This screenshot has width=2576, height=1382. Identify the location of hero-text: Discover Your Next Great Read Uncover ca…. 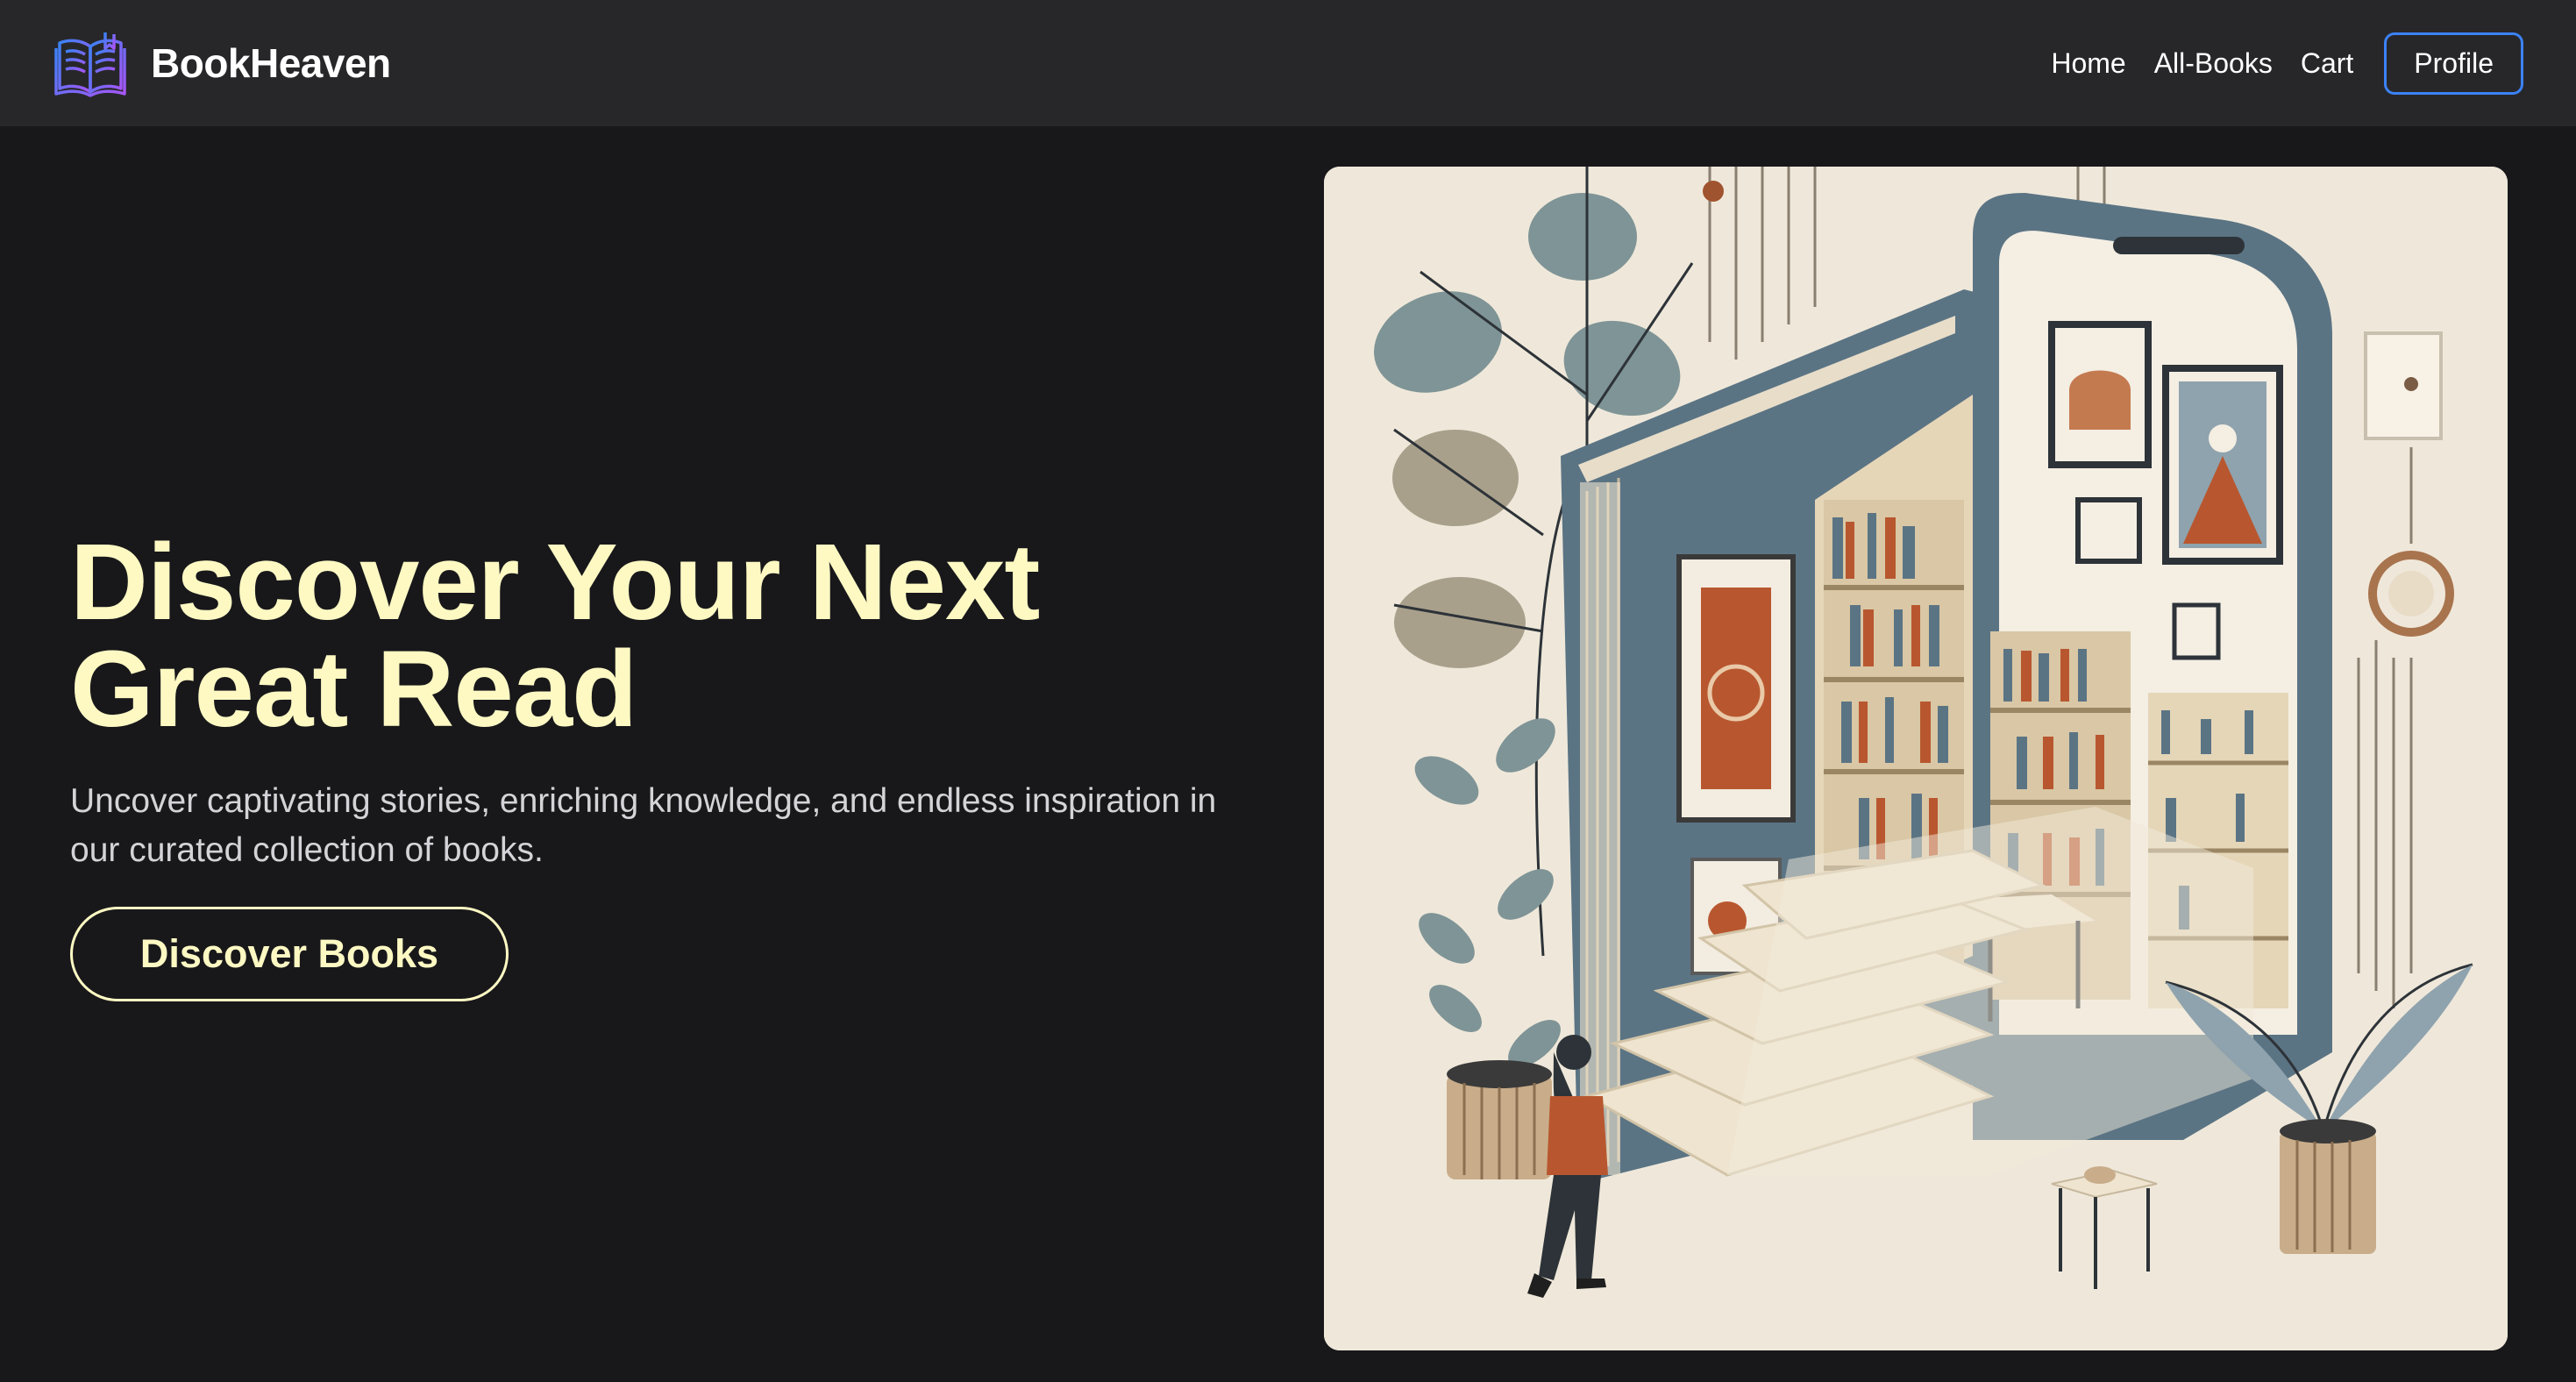
(666, 699).